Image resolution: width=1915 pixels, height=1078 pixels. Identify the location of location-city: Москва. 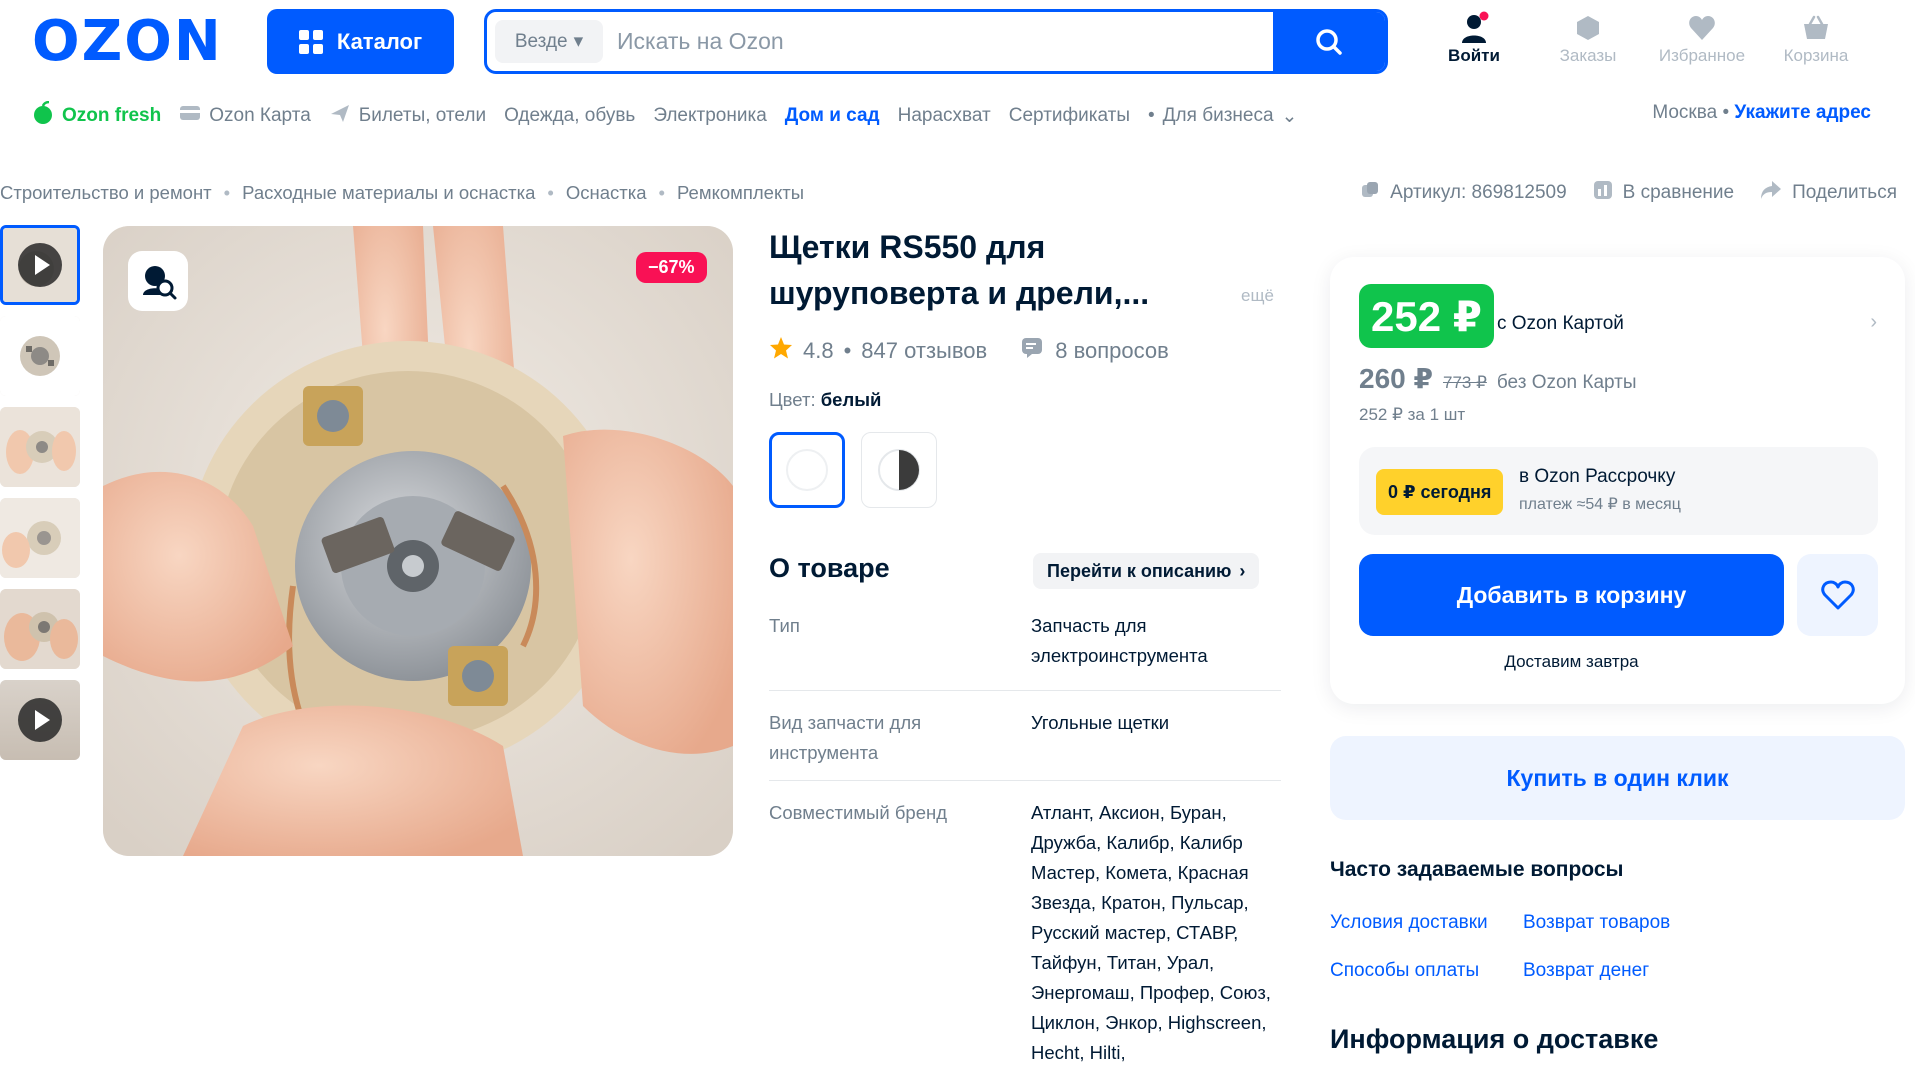
(1684, 112).